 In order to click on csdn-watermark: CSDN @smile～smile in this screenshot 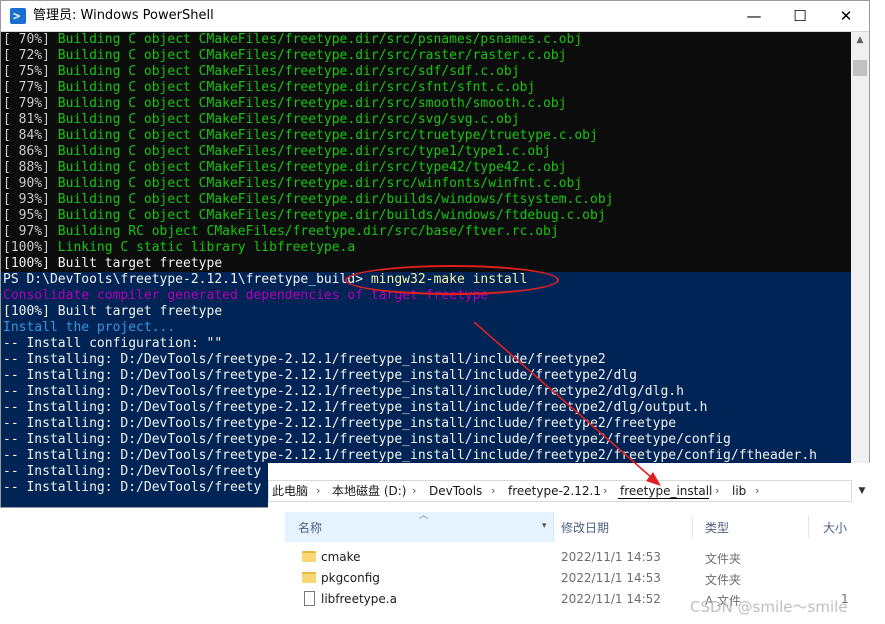, I will do `click(769, 607)`.